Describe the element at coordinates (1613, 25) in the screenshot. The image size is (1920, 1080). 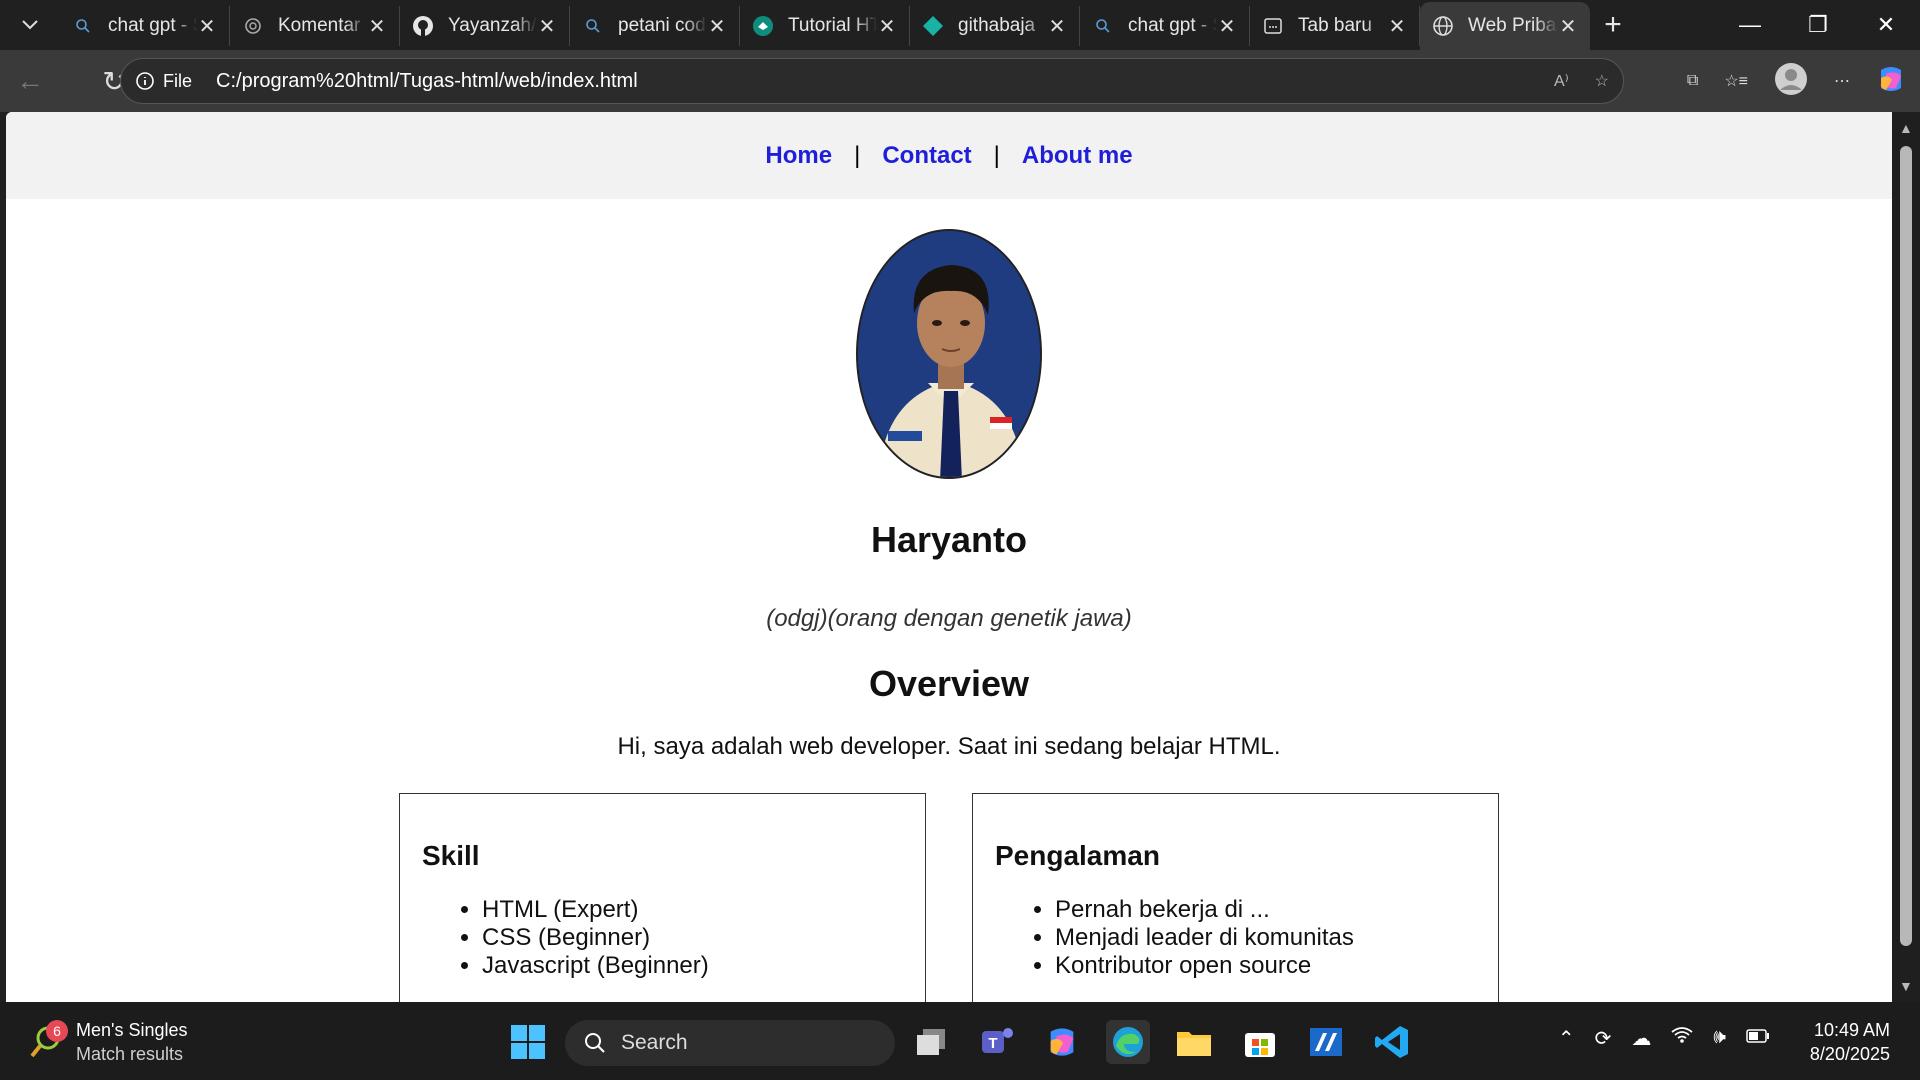
I see `new-tab-plus-icon: +` at that location.